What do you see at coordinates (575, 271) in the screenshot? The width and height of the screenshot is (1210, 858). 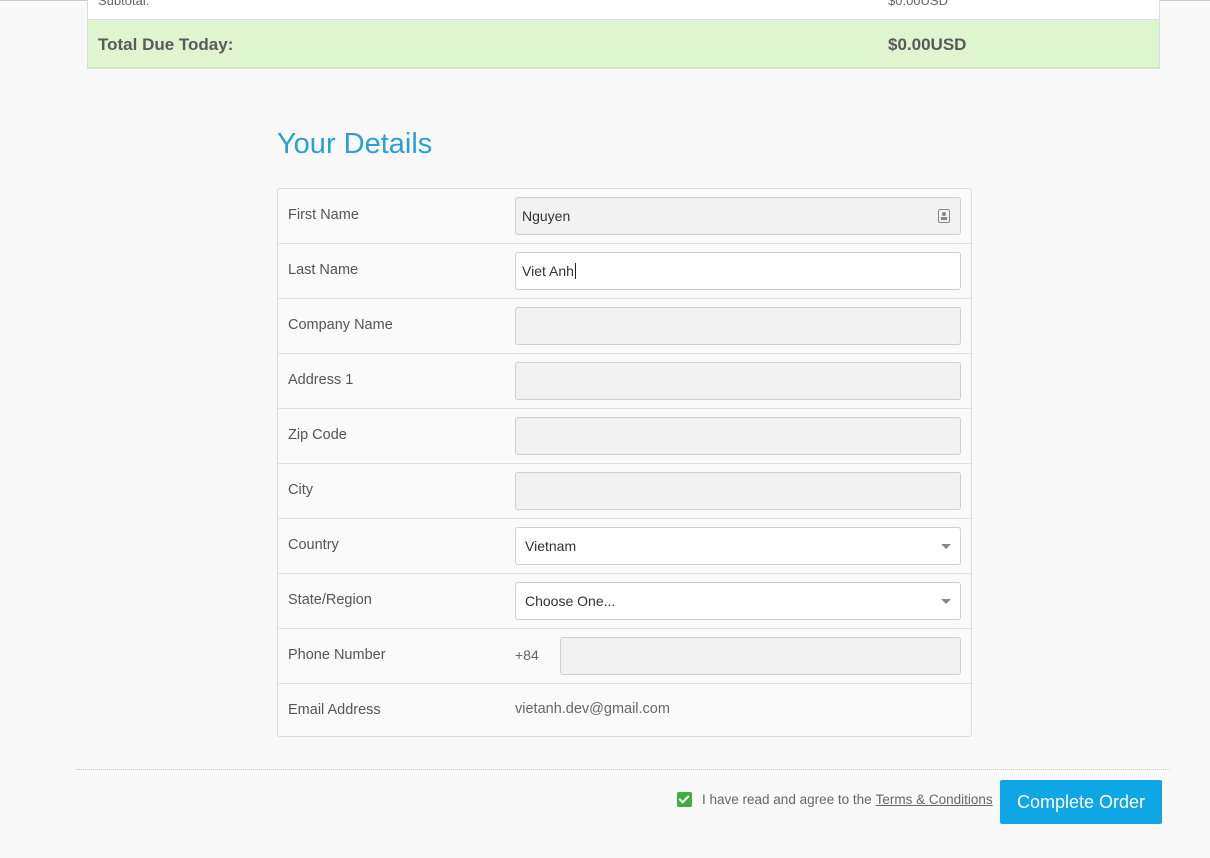 I see `text-cursor` at bounding box center [575, 271].